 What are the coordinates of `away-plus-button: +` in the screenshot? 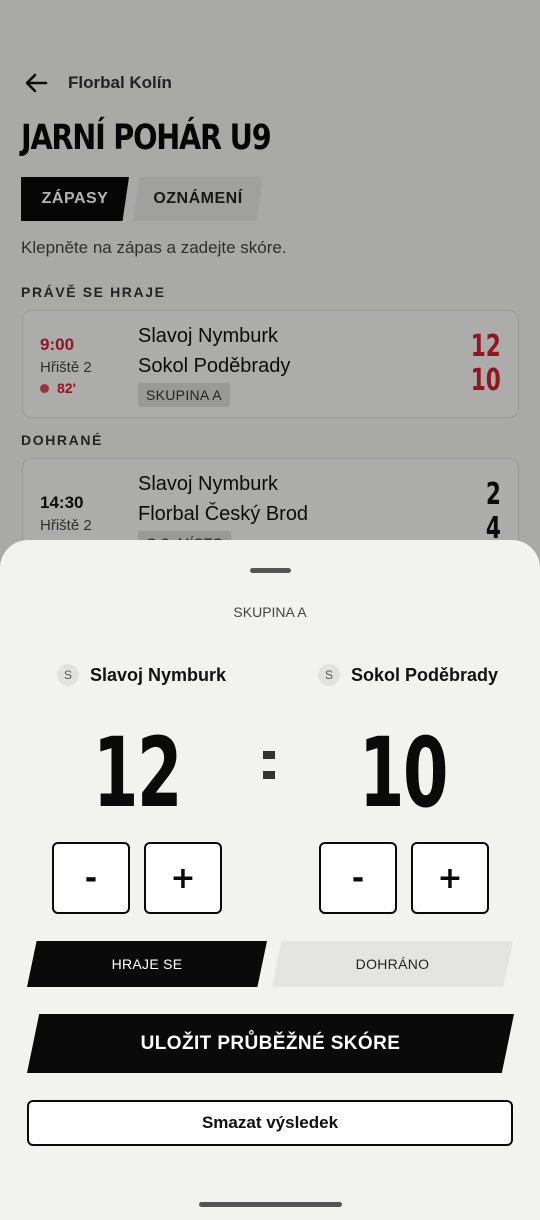 It's located at (450, 878).